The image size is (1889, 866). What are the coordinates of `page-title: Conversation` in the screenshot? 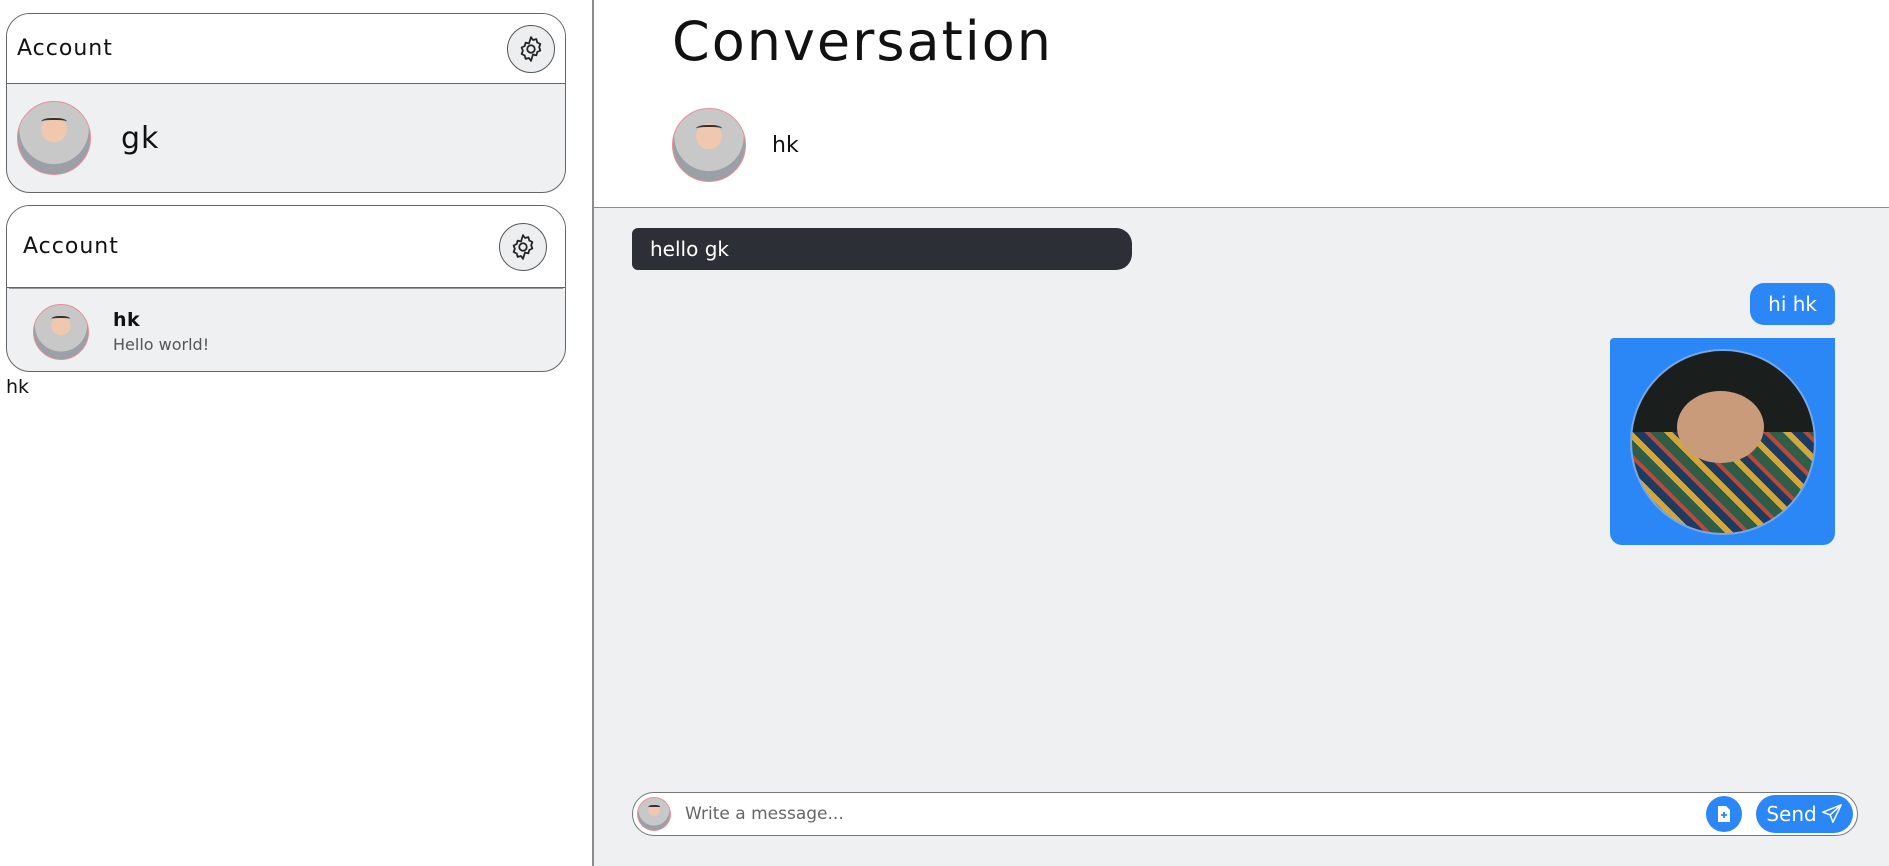 It's located at (863, 41).